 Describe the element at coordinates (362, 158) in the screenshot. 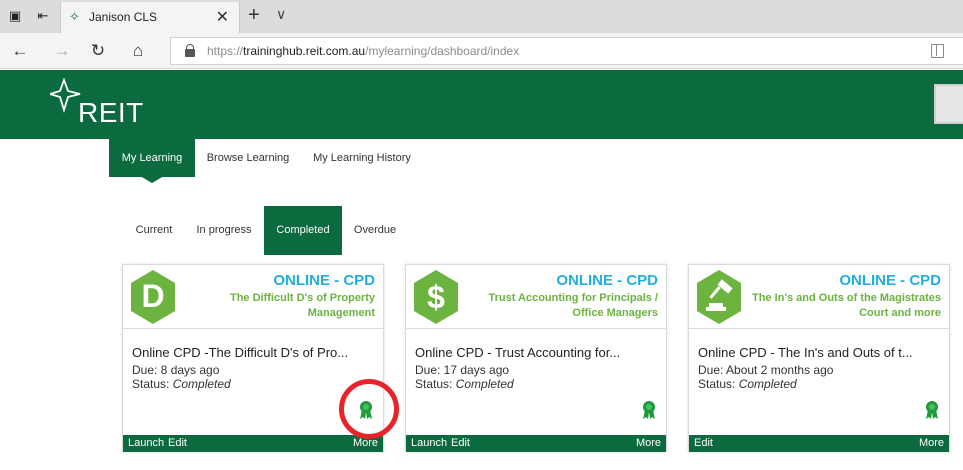

I see `nav-my-learning-history: My Learning History` at that location.